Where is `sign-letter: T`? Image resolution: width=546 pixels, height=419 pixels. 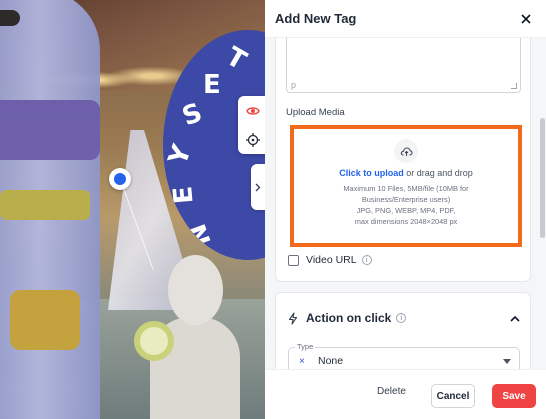 sign-letter: T is located at coordinates (236, 59).